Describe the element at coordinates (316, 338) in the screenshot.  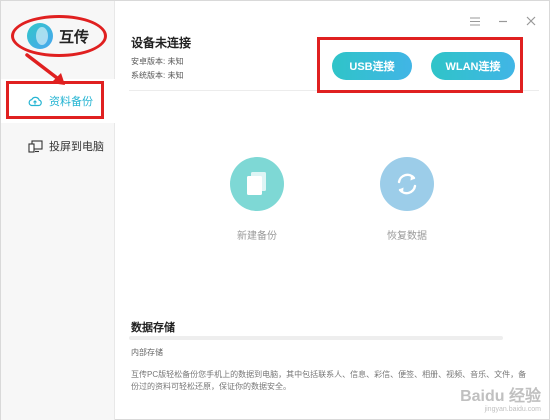
I see `storage-usage-bar` at that location.